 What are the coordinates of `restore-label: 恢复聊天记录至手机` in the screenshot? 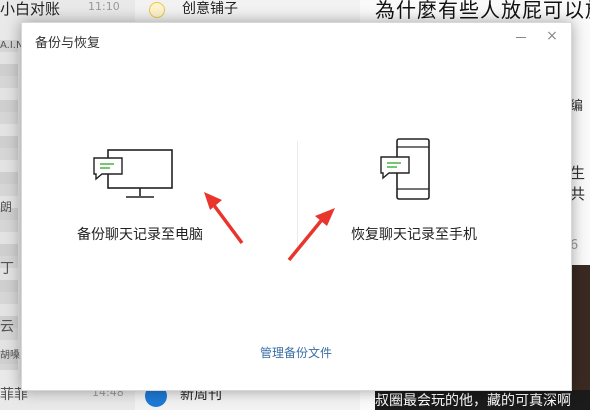 It's located at (414, 235).